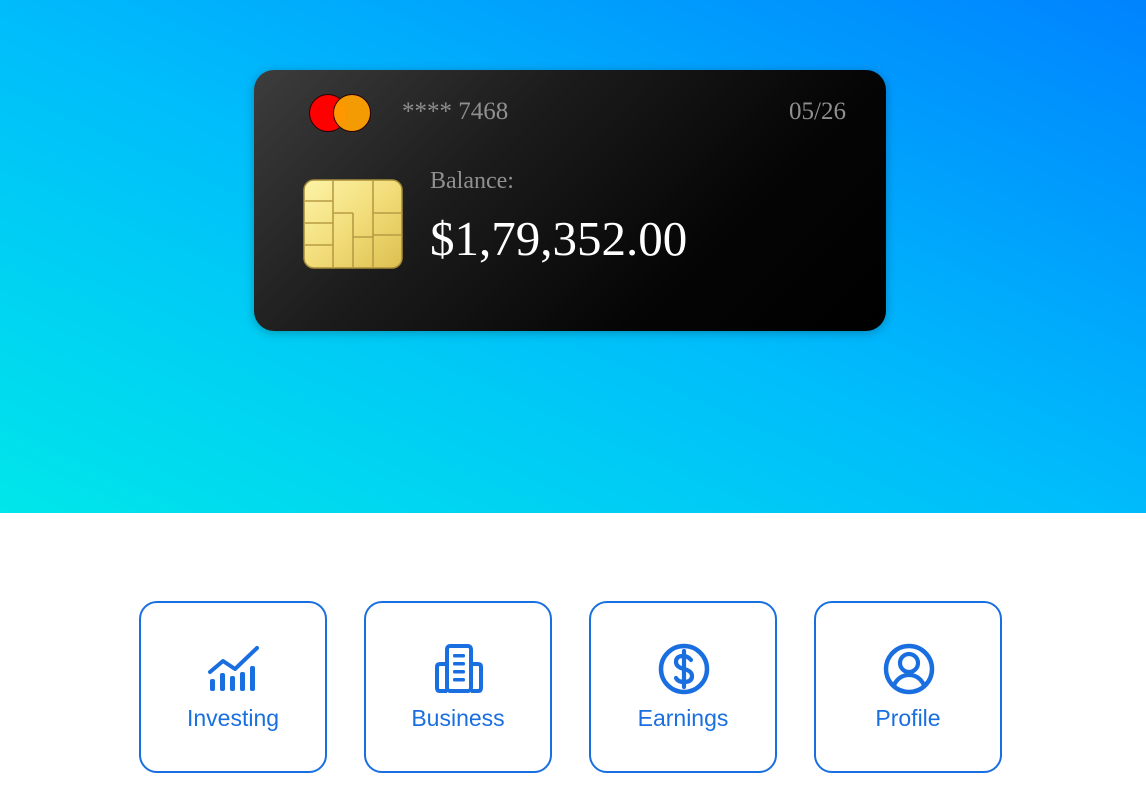  I want to click on investing-label: Investing, so click(233, 718).